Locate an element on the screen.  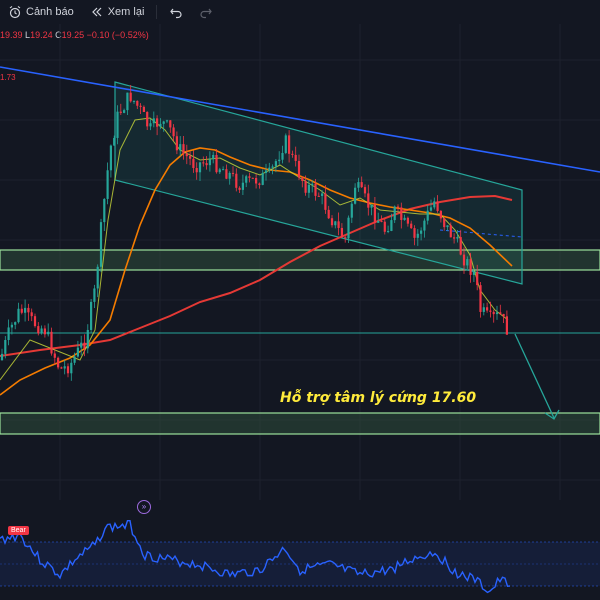
oscillator-panel is located at coordinates (300, 560).